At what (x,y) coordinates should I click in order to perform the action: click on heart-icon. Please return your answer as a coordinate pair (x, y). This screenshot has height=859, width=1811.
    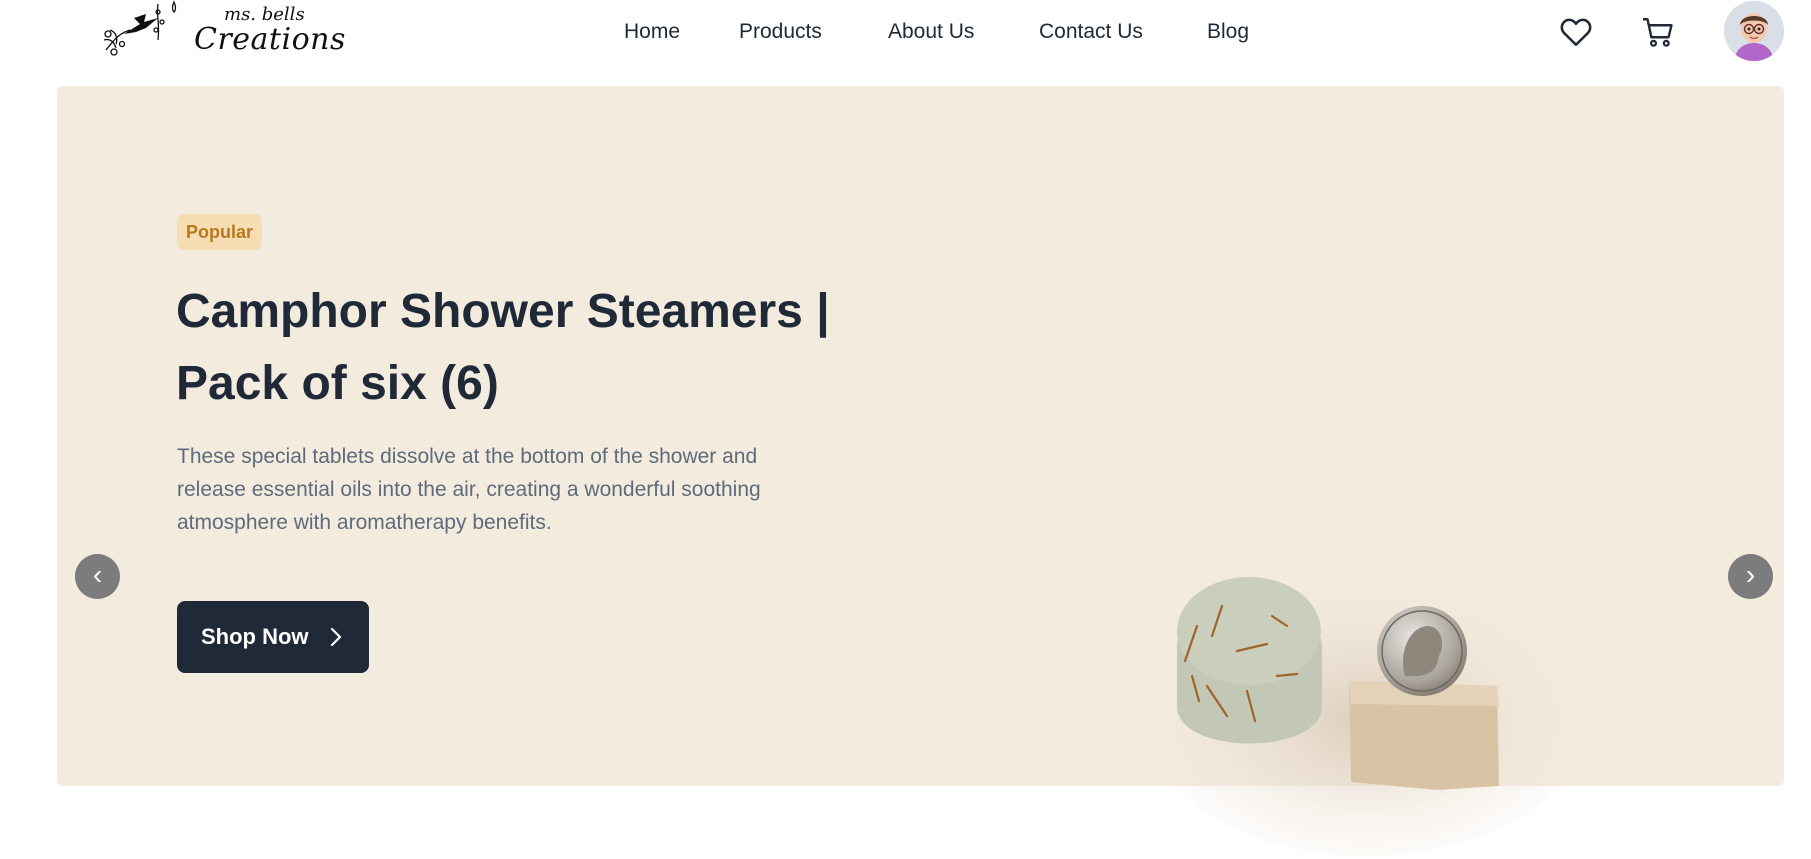
    Looking at the image, I should click on (1576, 32).